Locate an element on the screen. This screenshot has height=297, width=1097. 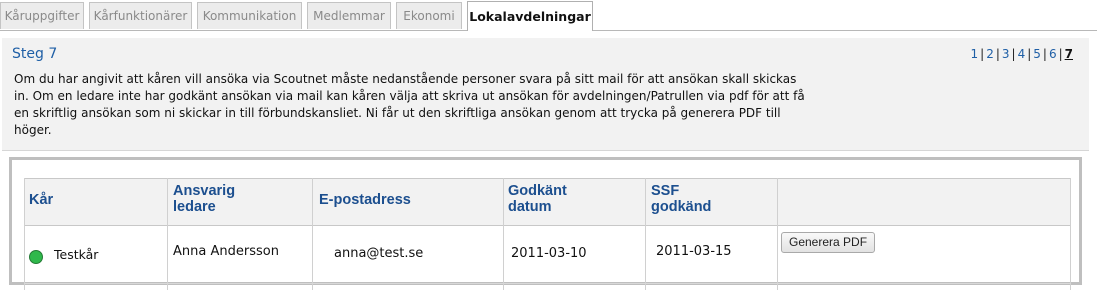
header-godkant-datum: Godkänt datum is located at coordinates (537, 199).